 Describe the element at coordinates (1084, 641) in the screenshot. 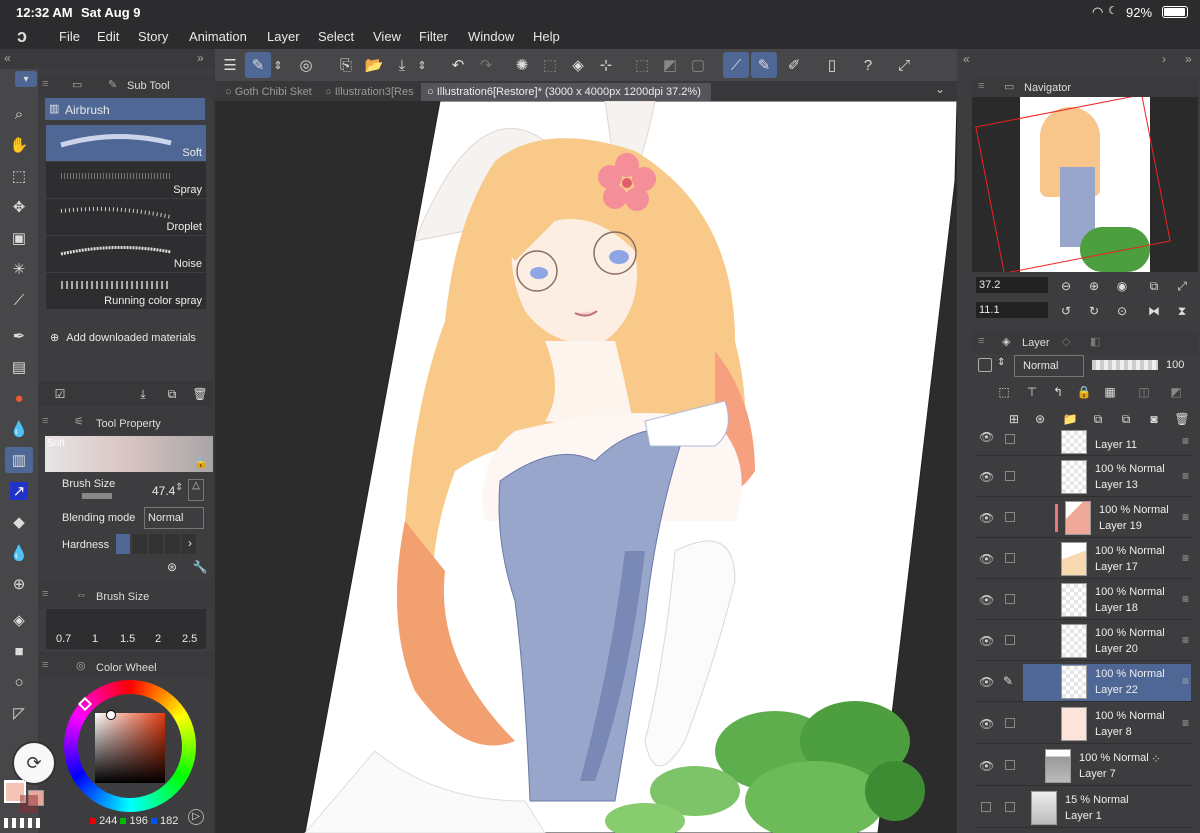

I see `layer-row: 👁 100 % Normal Layer 20 ≡` at that location.